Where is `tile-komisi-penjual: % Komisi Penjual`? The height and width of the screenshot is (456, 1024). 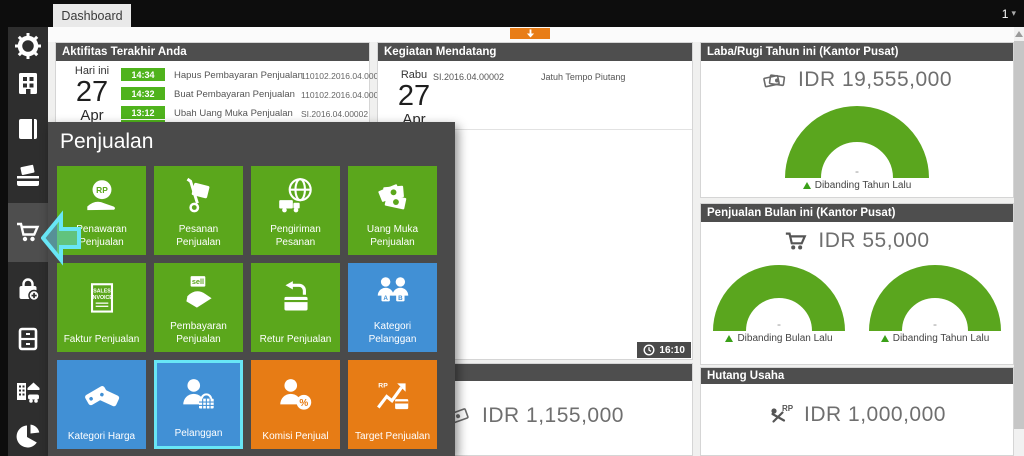
tile-komisi-penjual: % Komisi Penjual is located at coordinates (295, 404).